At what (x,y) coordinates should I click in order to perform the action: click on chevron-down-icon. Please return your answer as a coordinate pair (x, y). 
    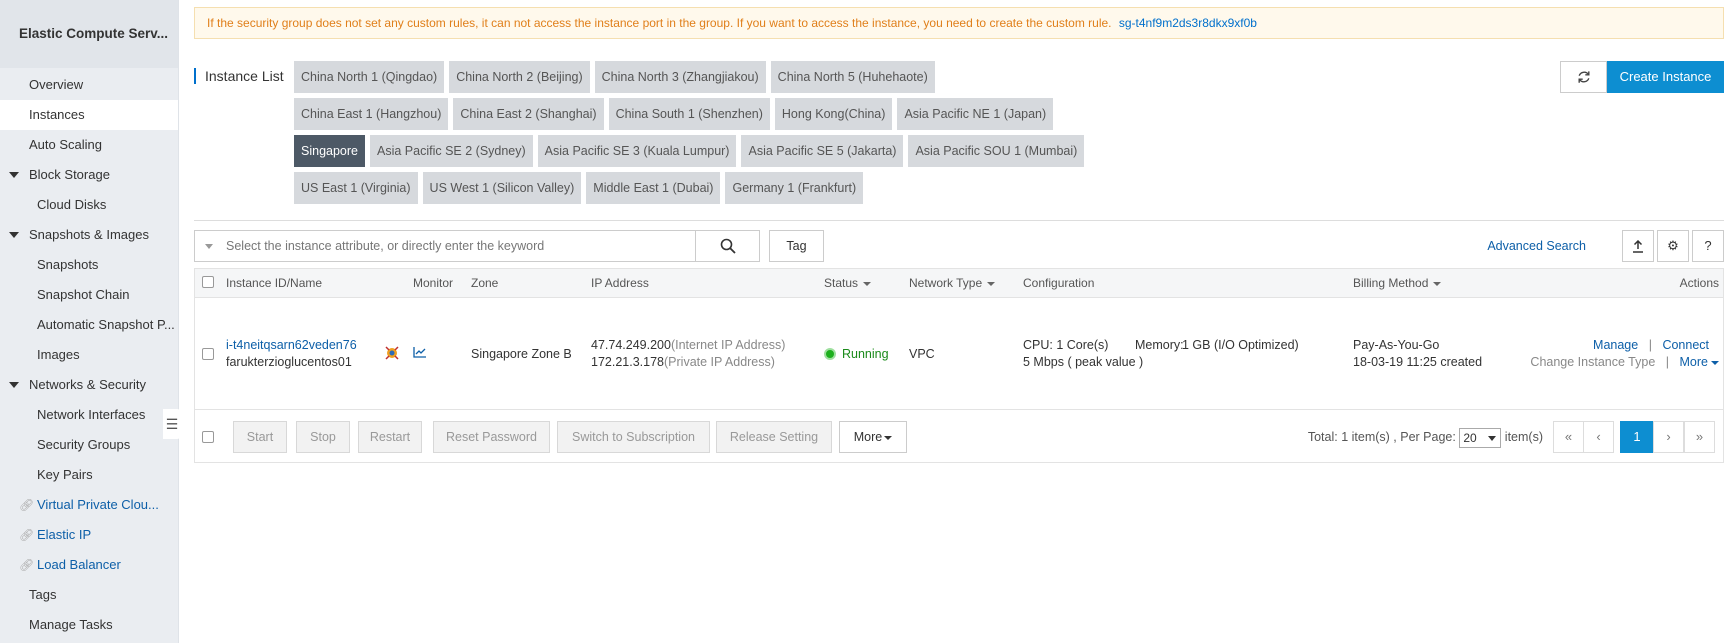
    Looking at the image, I should click on (888, 437).